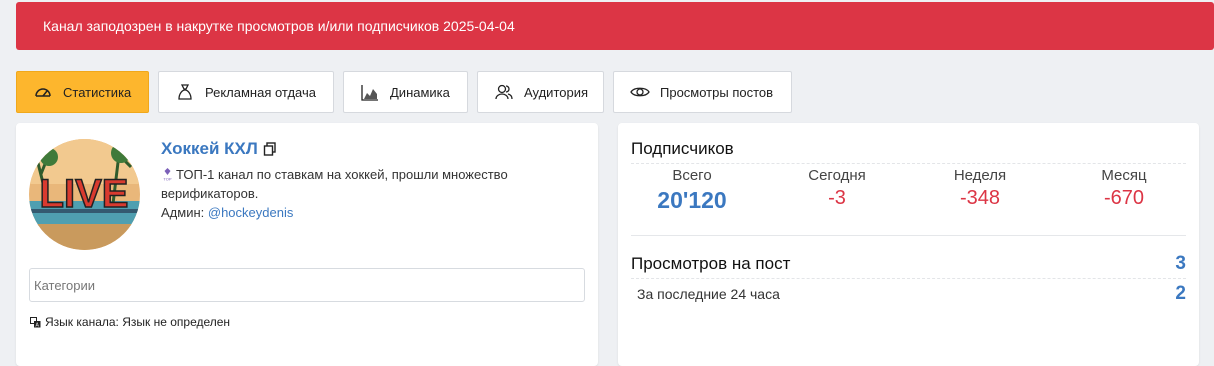 This screenshot has width=1214, height=366. Describe the element at coordinates (556, 92) in the screenshot. I see `tab-label: Аудитория` at that location.